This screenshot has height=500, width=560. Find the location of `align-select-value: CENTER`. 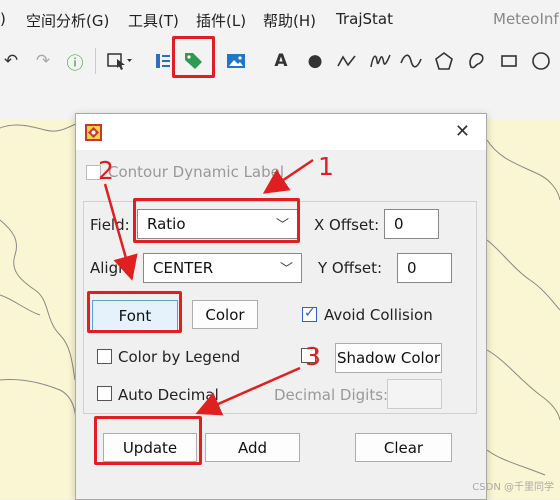

align-select-value: CENTER is located at coordinates (183, 268).